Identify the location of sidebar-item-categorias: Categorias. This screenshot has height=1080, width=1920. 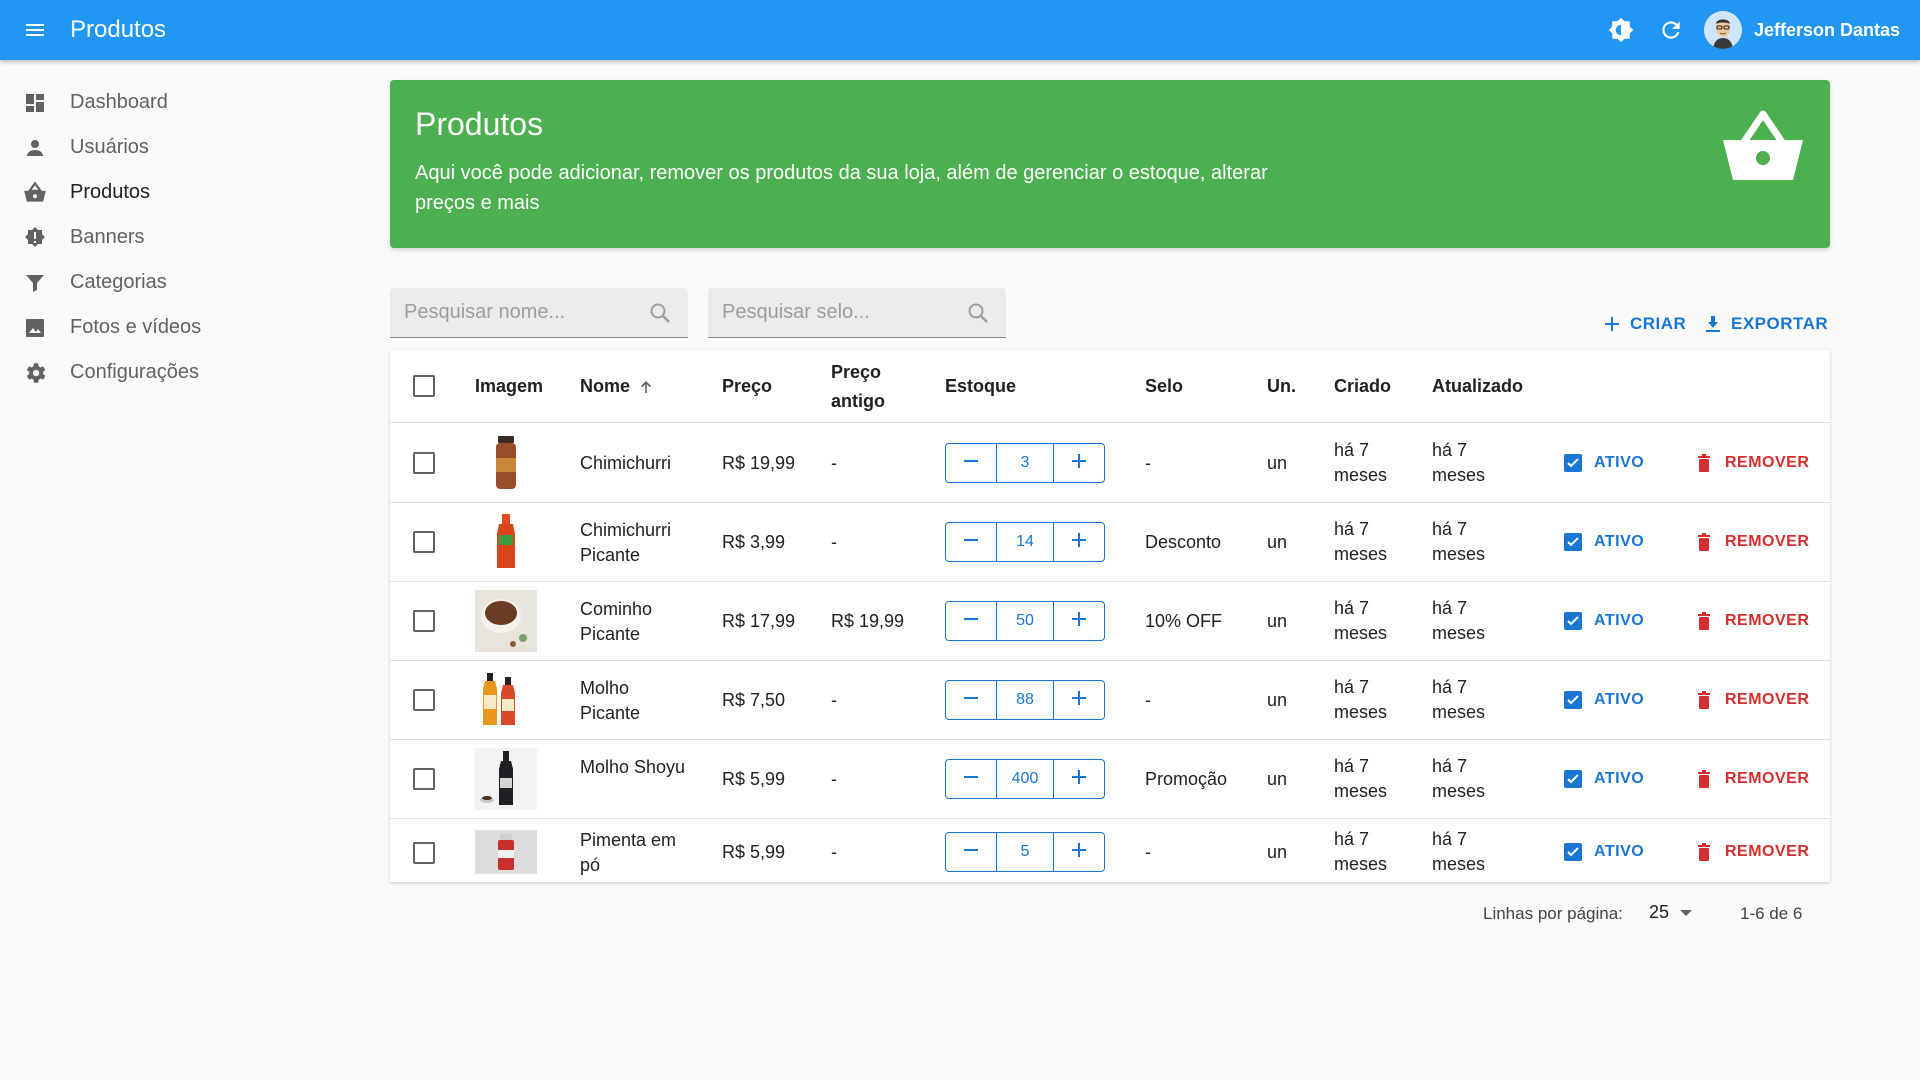
(180, 282).